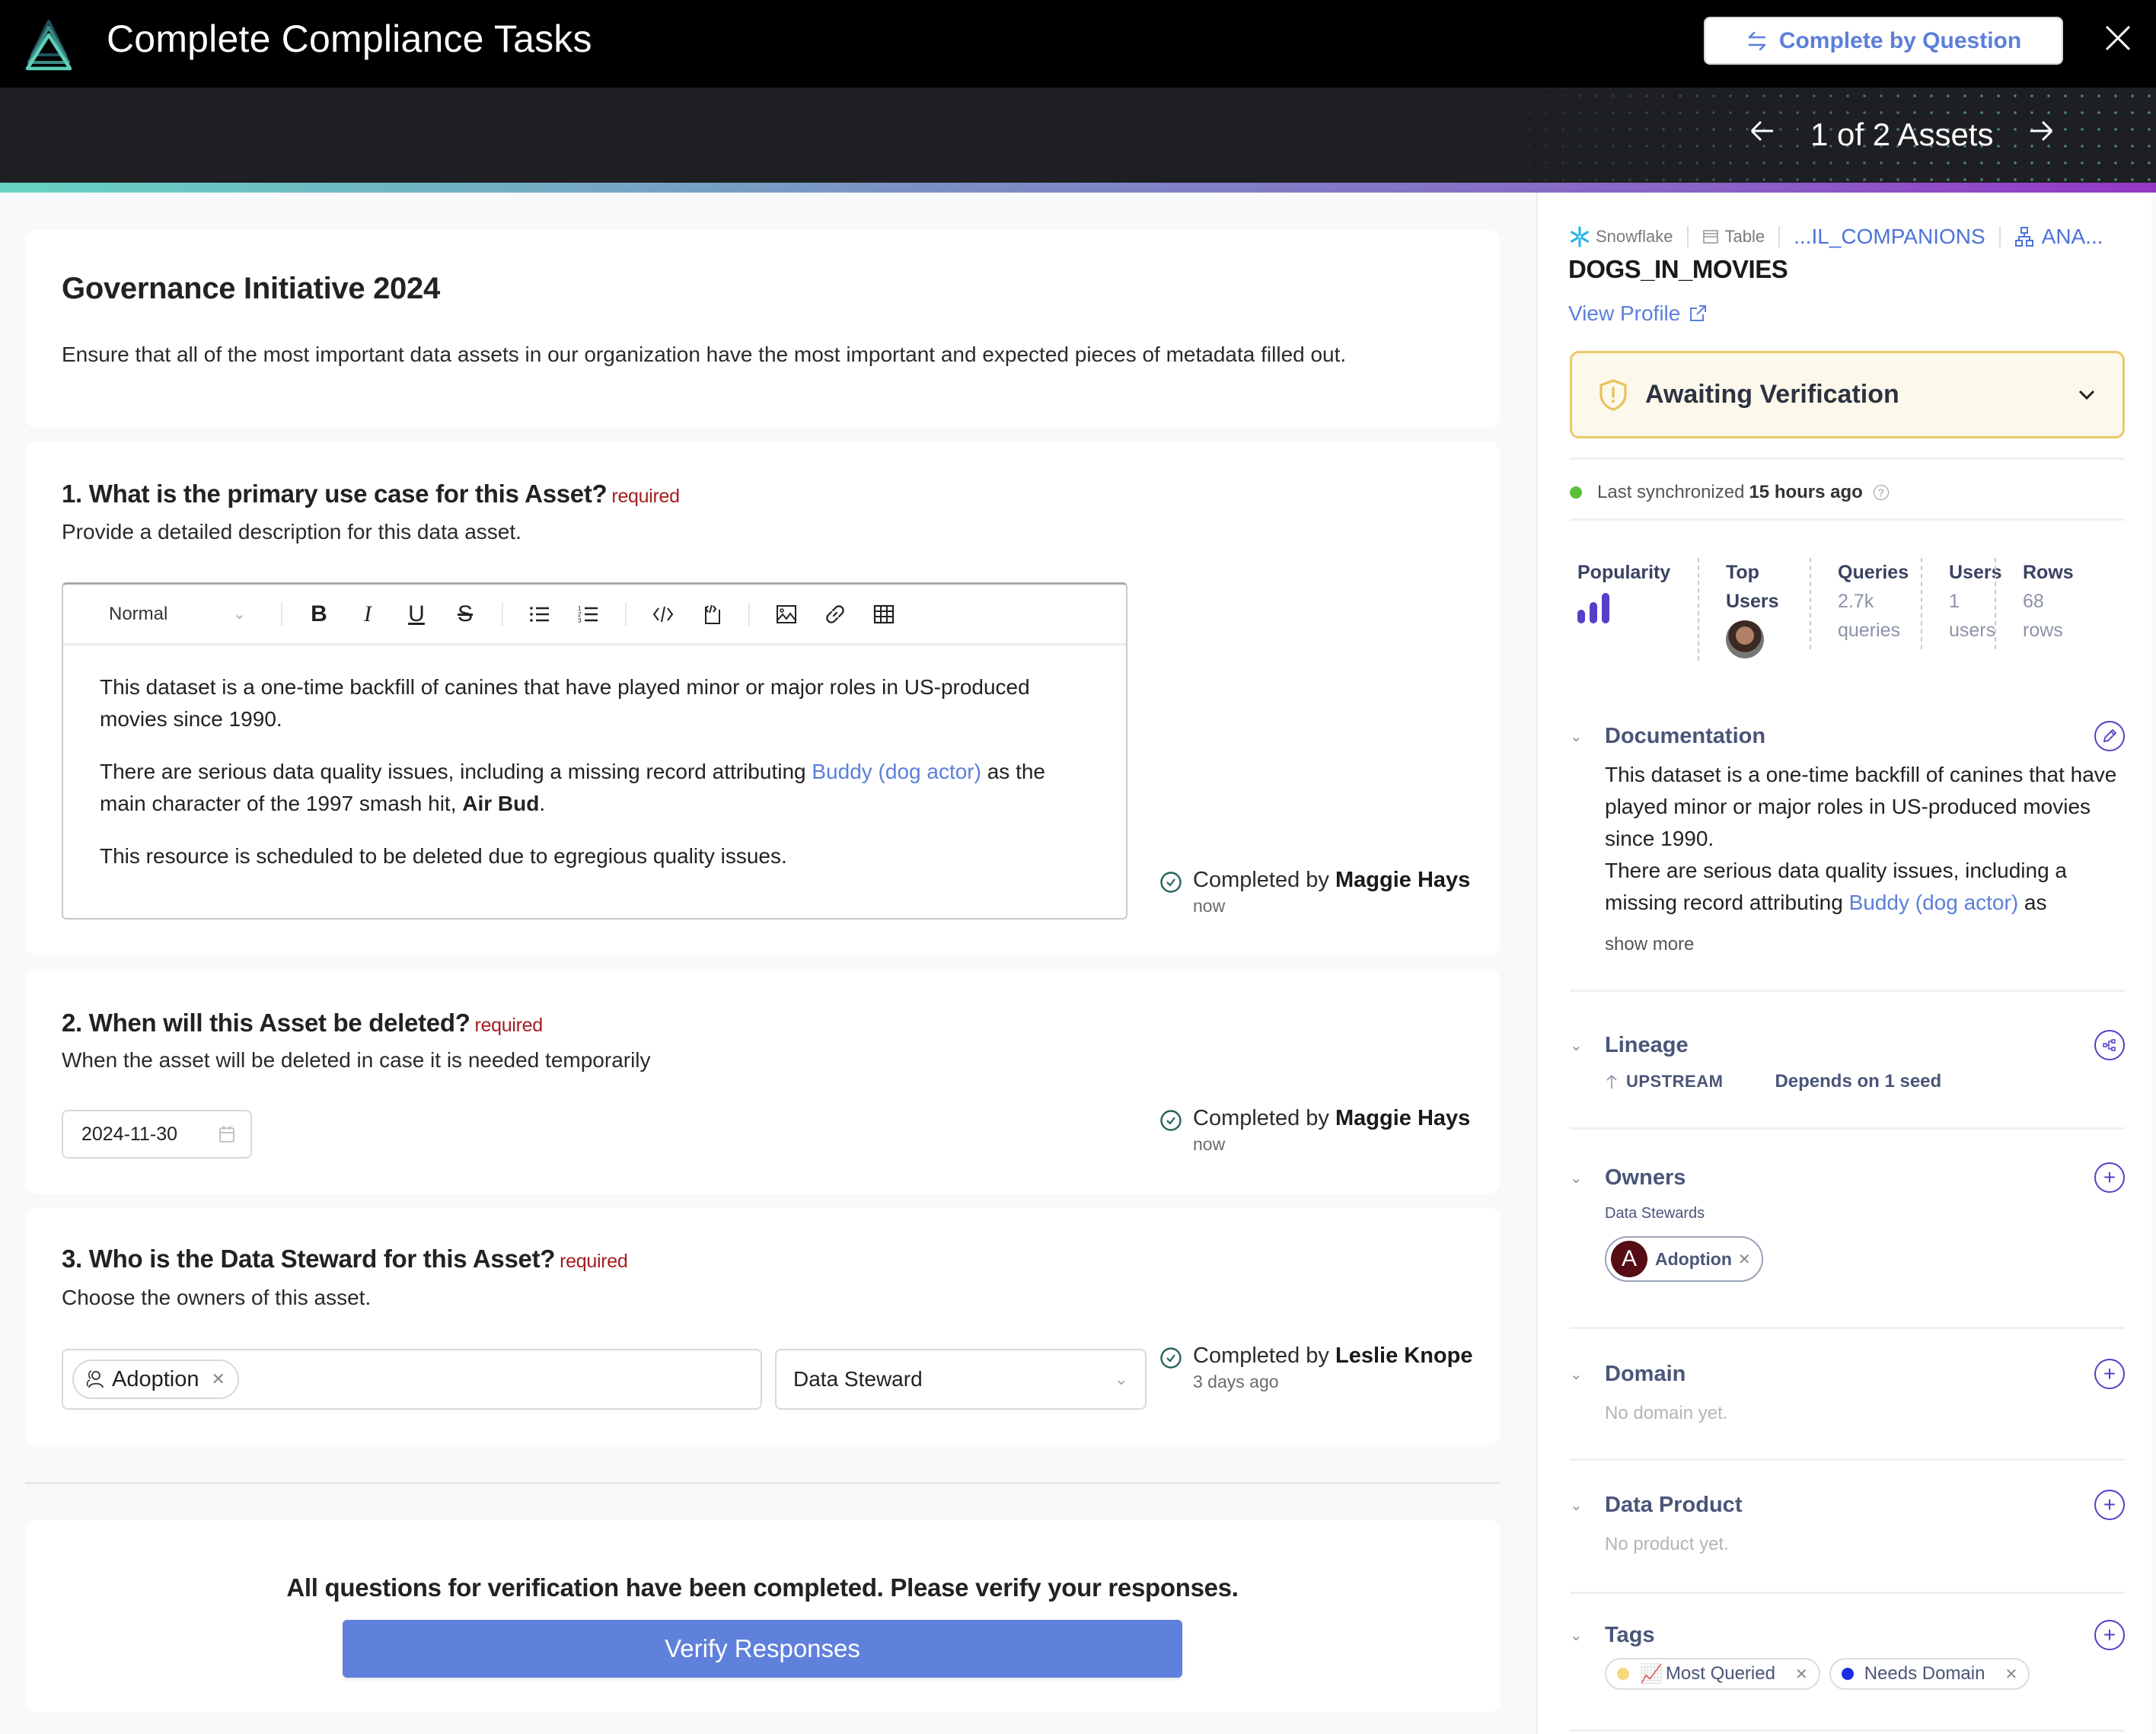 The height and width of the screenshot is (1734, 2156). What do you see at coordinates (588, 614) in the screenshot?
I see `numbered-list-button: 123` at bounding box center [588, 614].